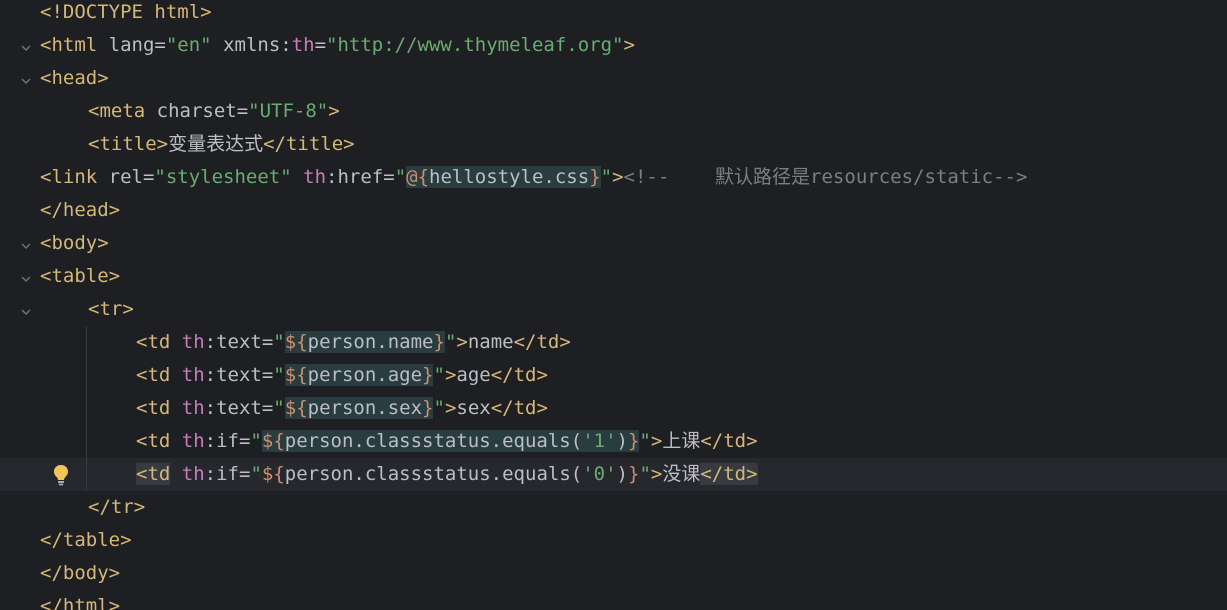 The width and height of the screenshot is (1227, 610). Describe the element at coordinates (80, 210) in the screenshot. I see `code-text: </head>` at that location.